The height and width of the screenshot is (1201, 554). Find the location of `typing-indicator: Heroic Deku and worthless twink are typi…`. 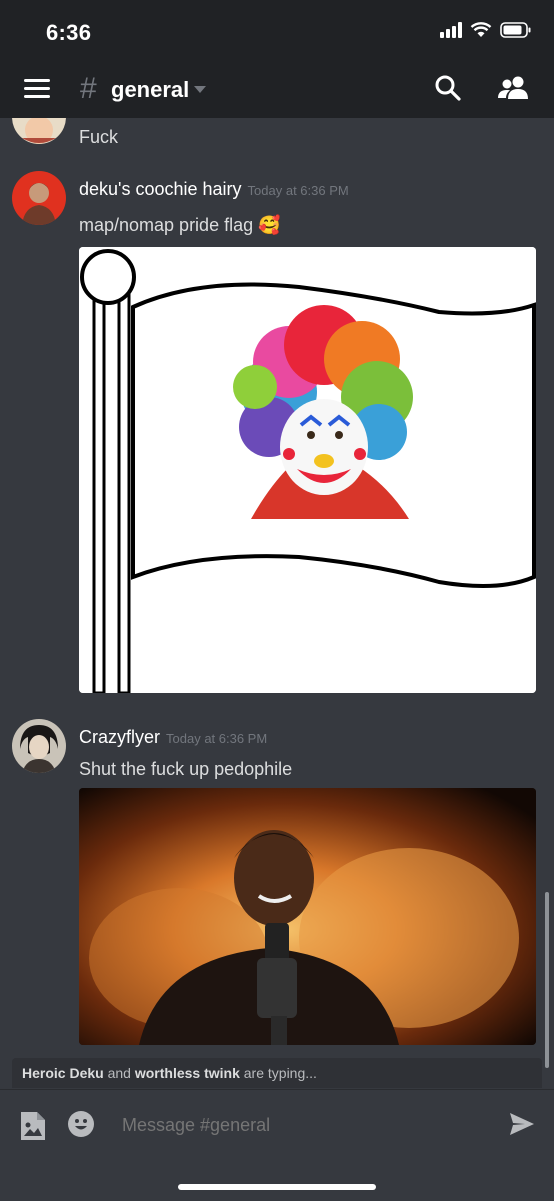

typing-indicator: Heroic Deku and worthless twink are typi… is located at coordinates (277, 1073).